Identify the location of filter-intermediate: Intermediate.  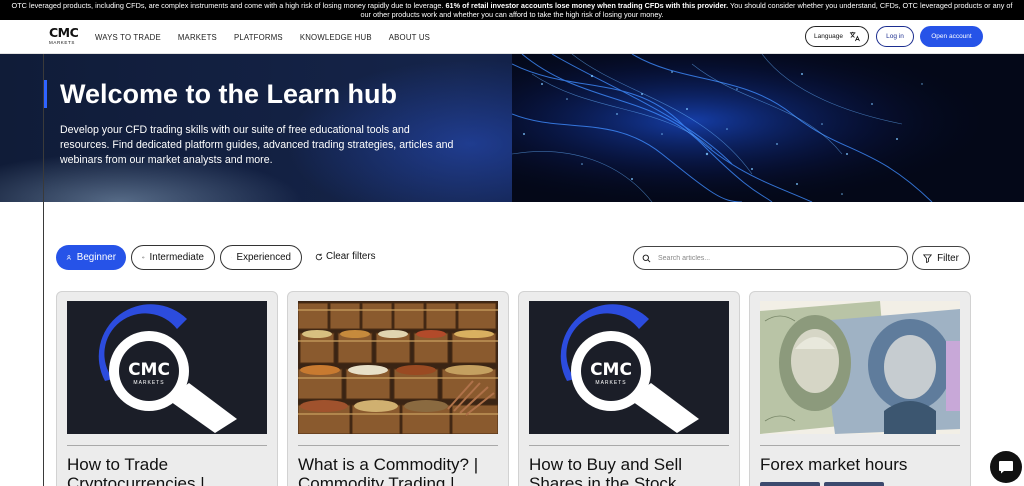
(173, 257).